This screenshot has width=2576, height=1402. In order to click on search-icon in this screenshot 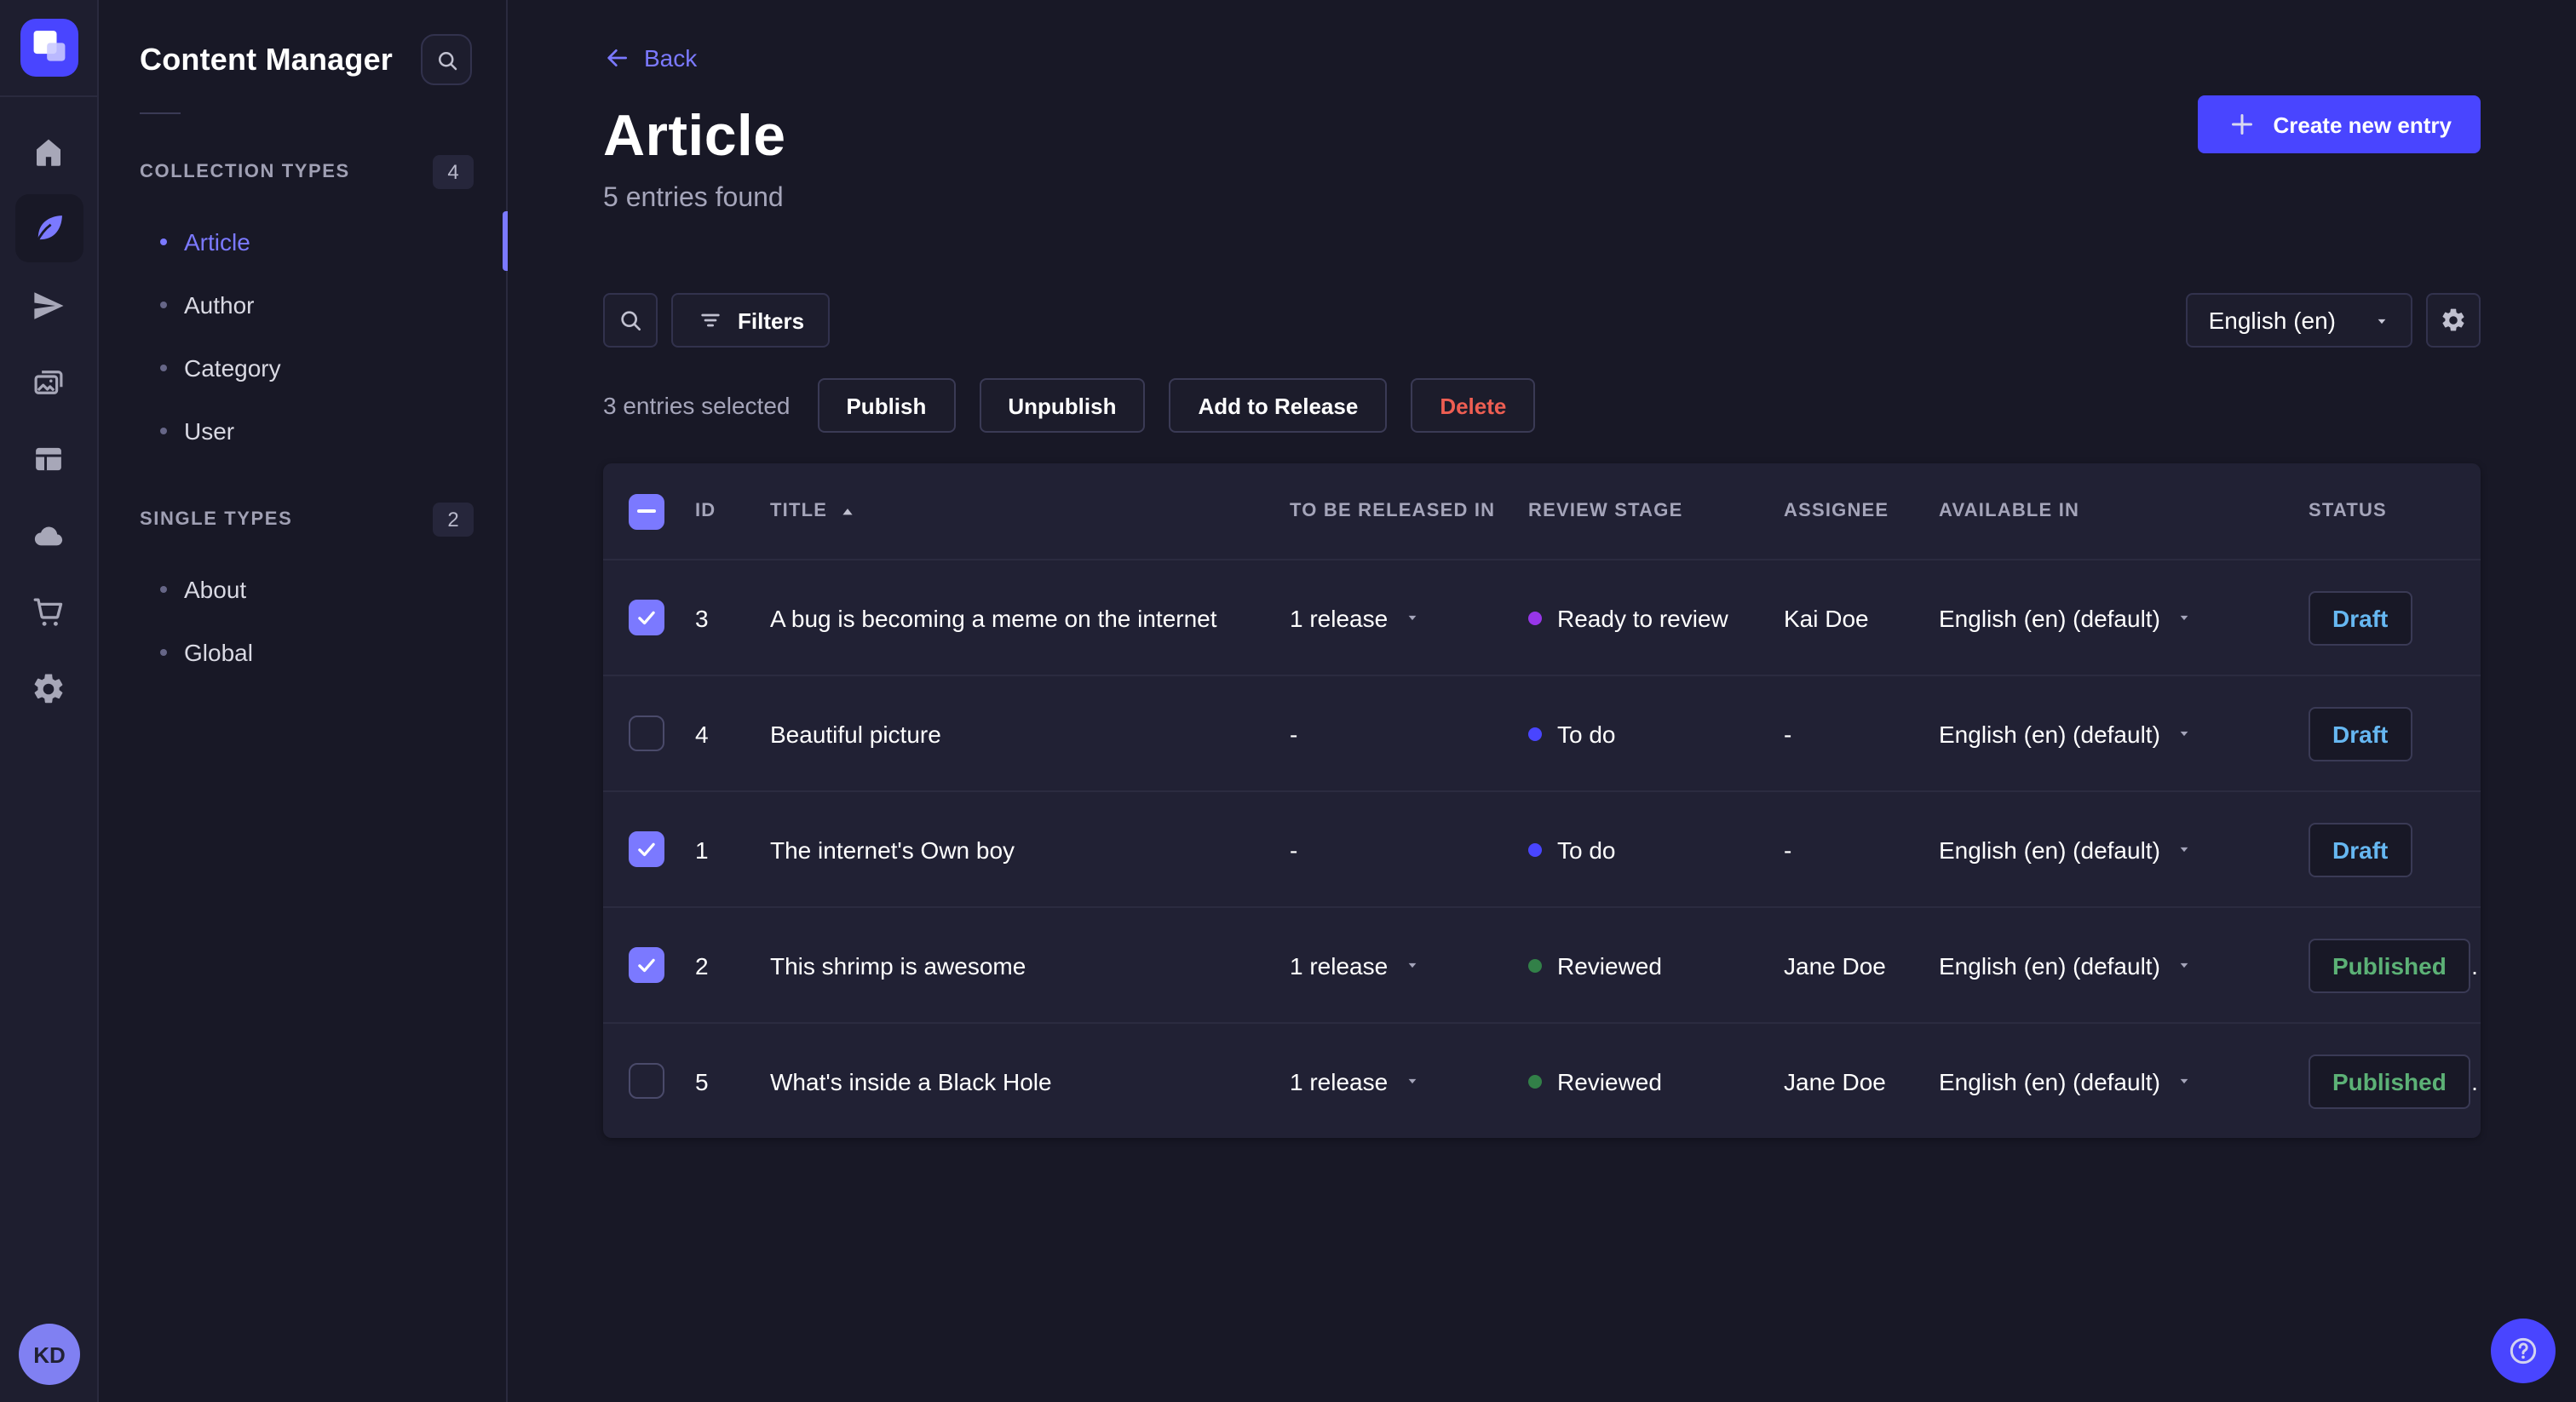, I will do `click(447, 60)`.